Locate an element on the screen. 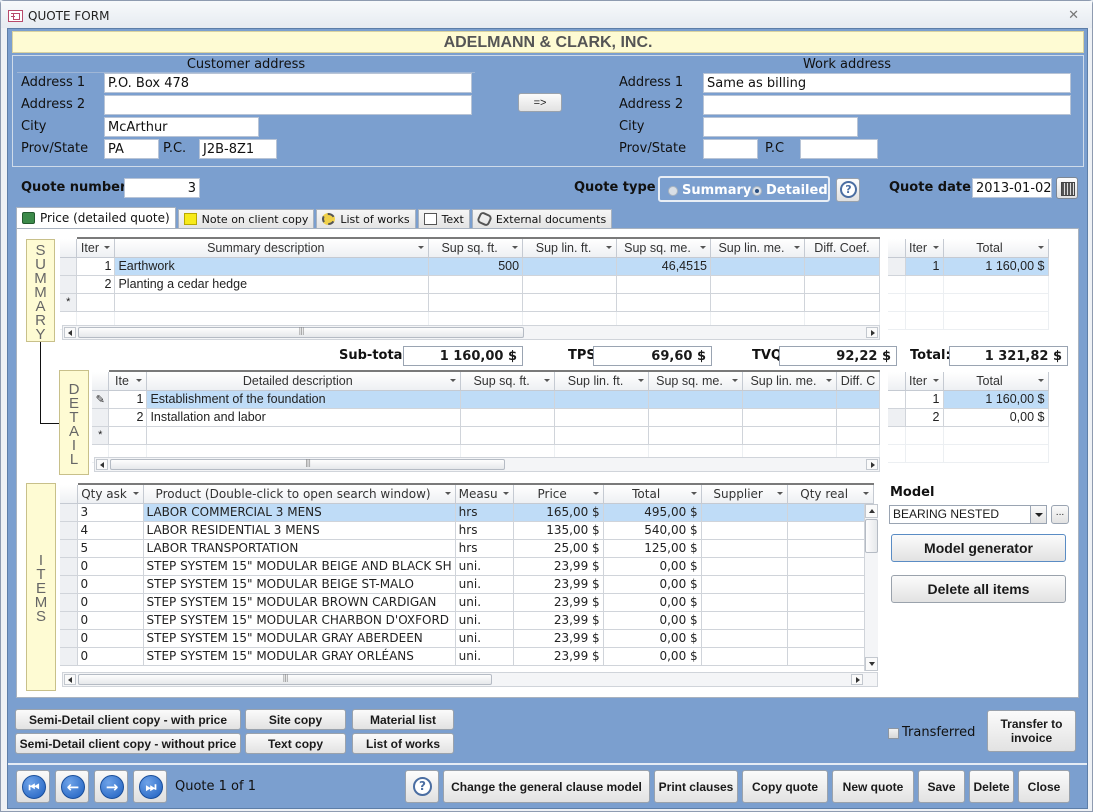 The image size is (1093, 812). transfer-to-invoice-button: Transfer to invoice is located at coordinates (1031, 731).